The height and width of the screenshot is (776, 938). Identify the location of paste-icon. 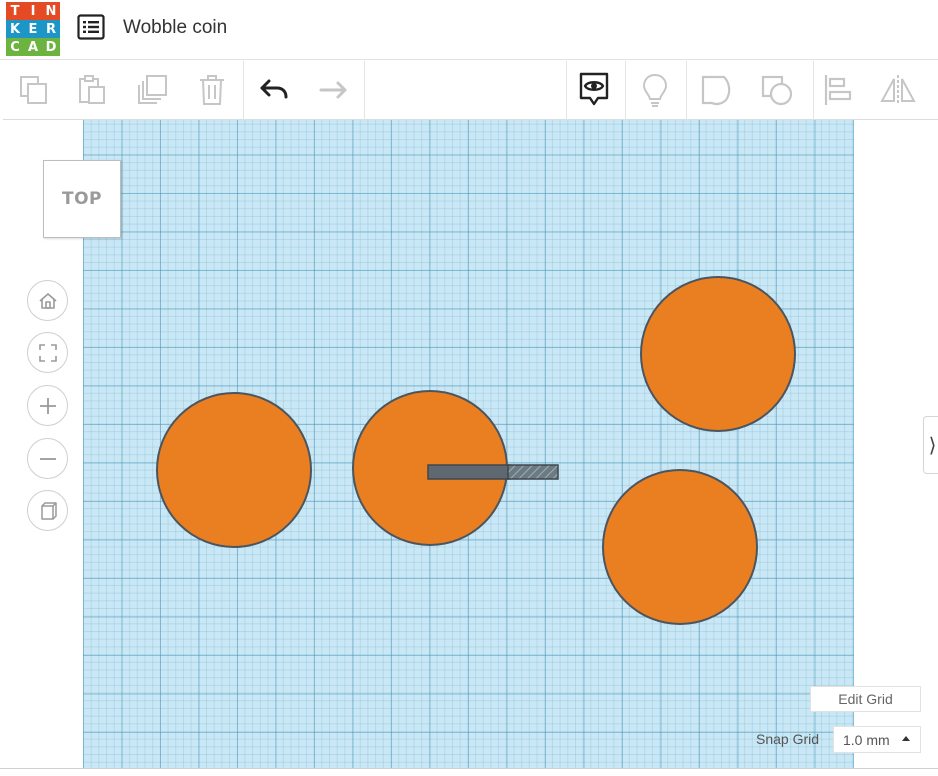
(92, 89).